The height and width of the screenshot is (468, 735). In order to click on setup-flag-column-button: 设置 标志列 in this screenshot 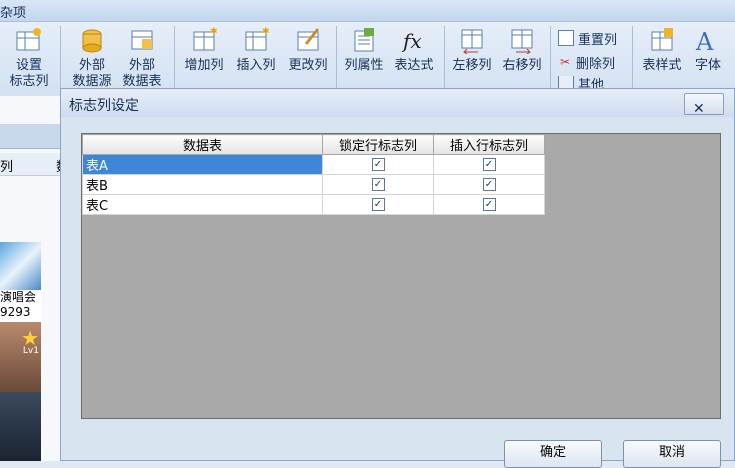, I will do `click(29, 58)`.